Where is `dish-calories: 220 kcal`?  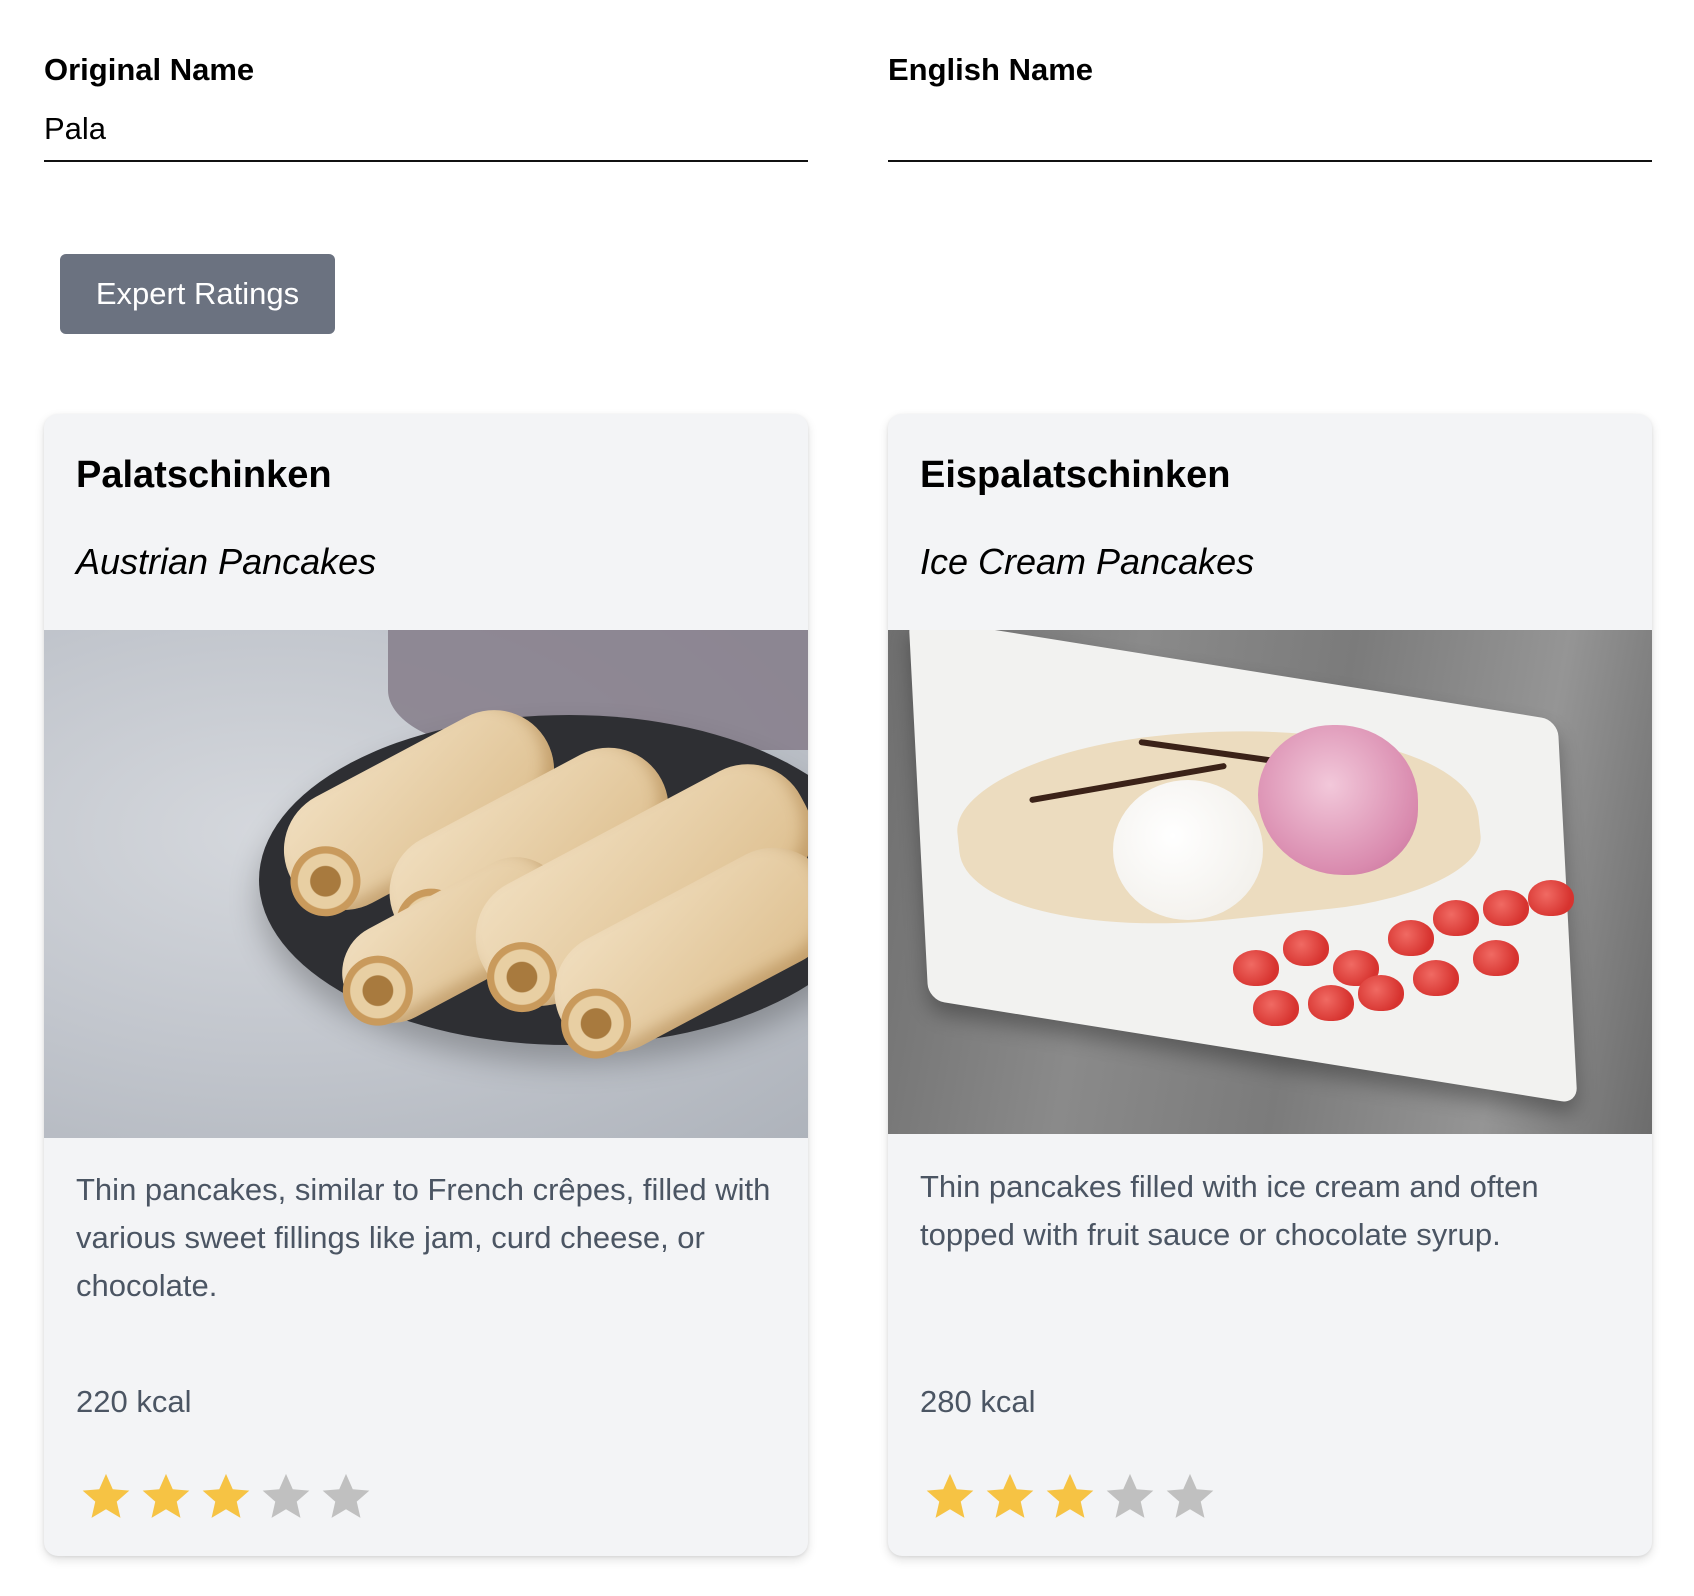 dish-calories: 220 kcal is located at coordinates (134, 1401).